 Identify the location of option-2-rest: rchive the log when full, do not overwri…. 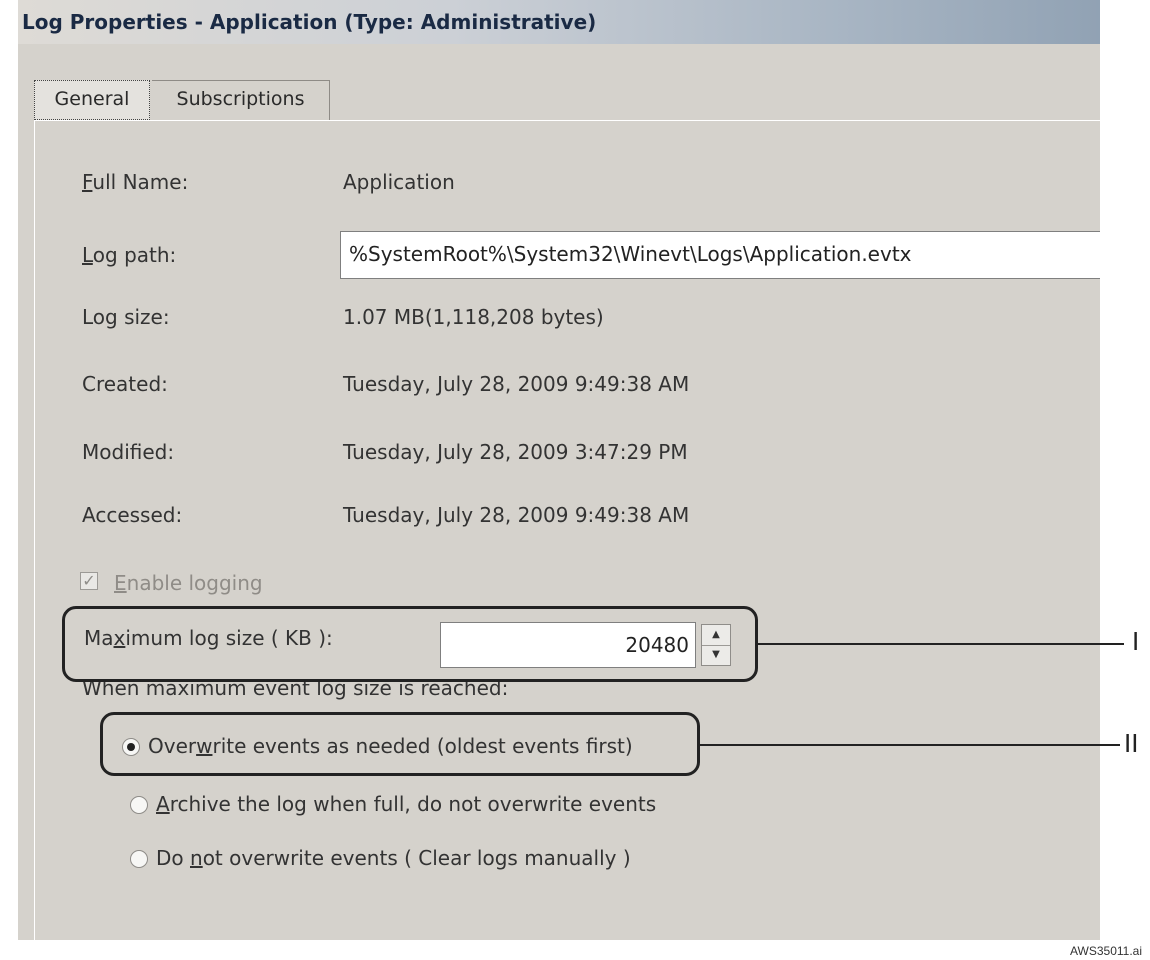
(413, 804).